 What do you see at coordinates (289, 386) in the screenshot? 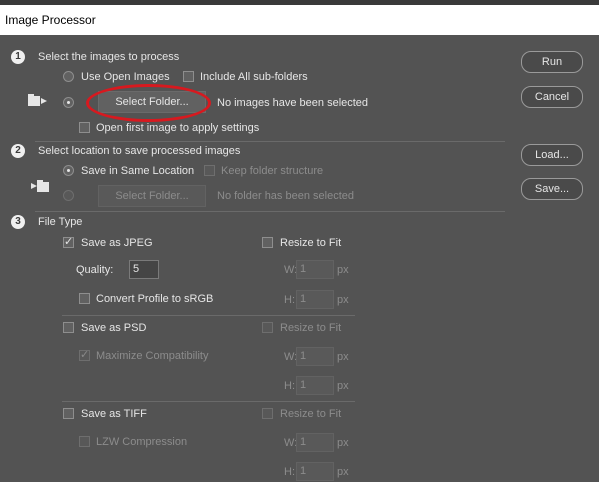
I see `psd-height-label: H:` at bounding box center [289, 386].